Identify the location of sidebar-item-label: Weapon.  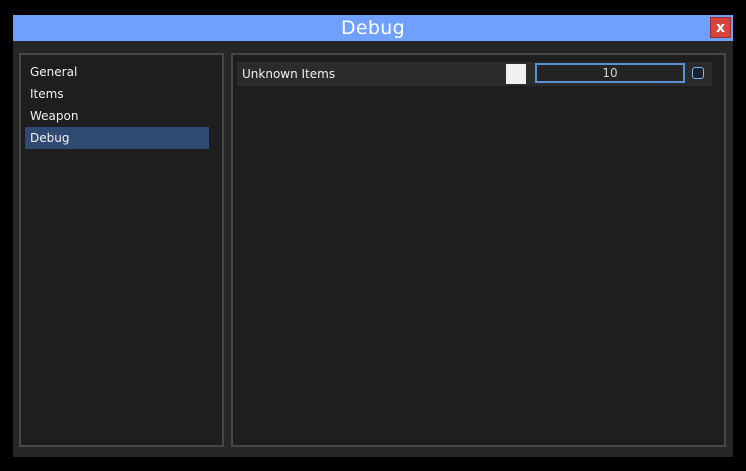
(54, 116).